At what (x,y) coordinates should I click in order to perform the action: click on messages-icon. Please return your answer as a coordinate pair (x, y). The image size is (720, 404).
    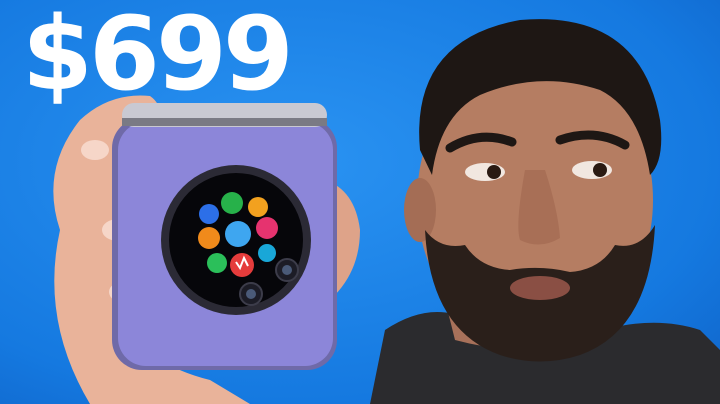
    Looking at the image, I should click on (217, 263).